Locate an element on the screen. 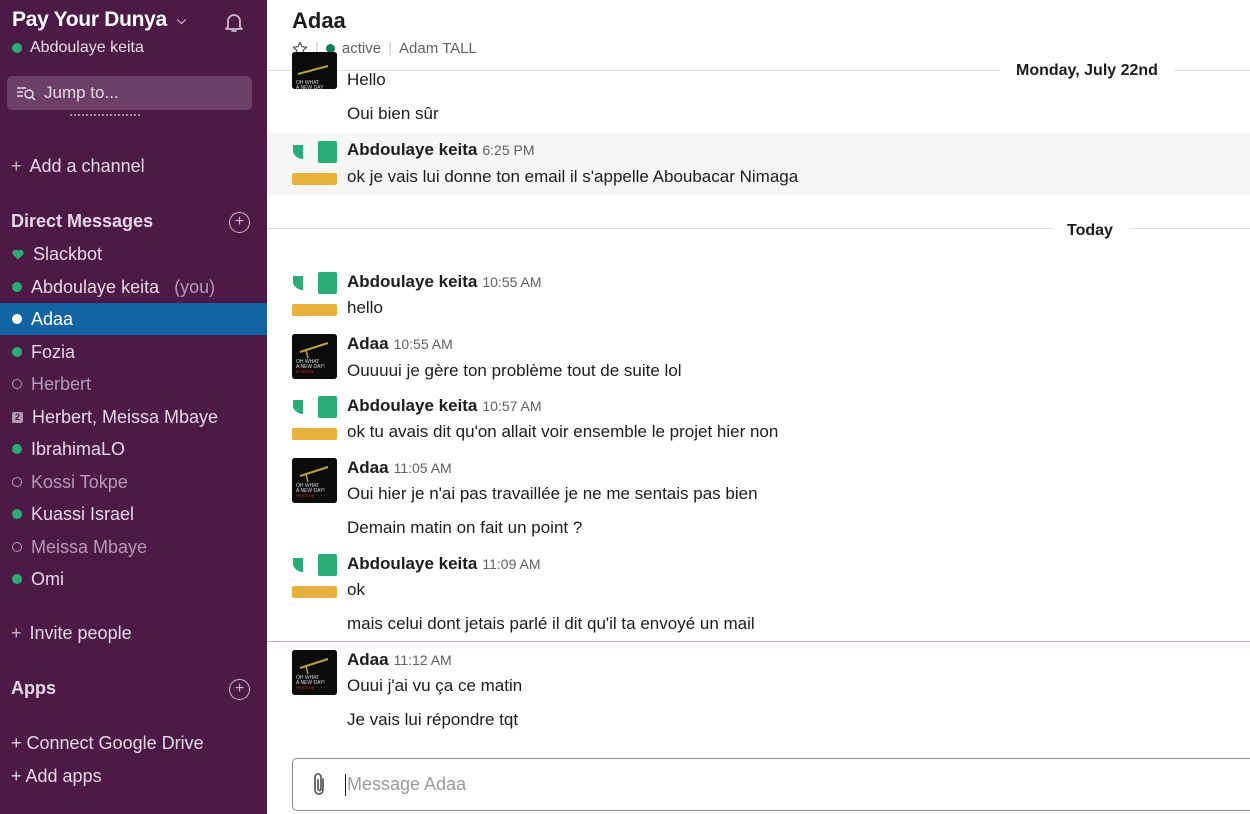 This screenshot has width=1250, height=814. channel-title: Adaa is located at coordinates (319, 21).